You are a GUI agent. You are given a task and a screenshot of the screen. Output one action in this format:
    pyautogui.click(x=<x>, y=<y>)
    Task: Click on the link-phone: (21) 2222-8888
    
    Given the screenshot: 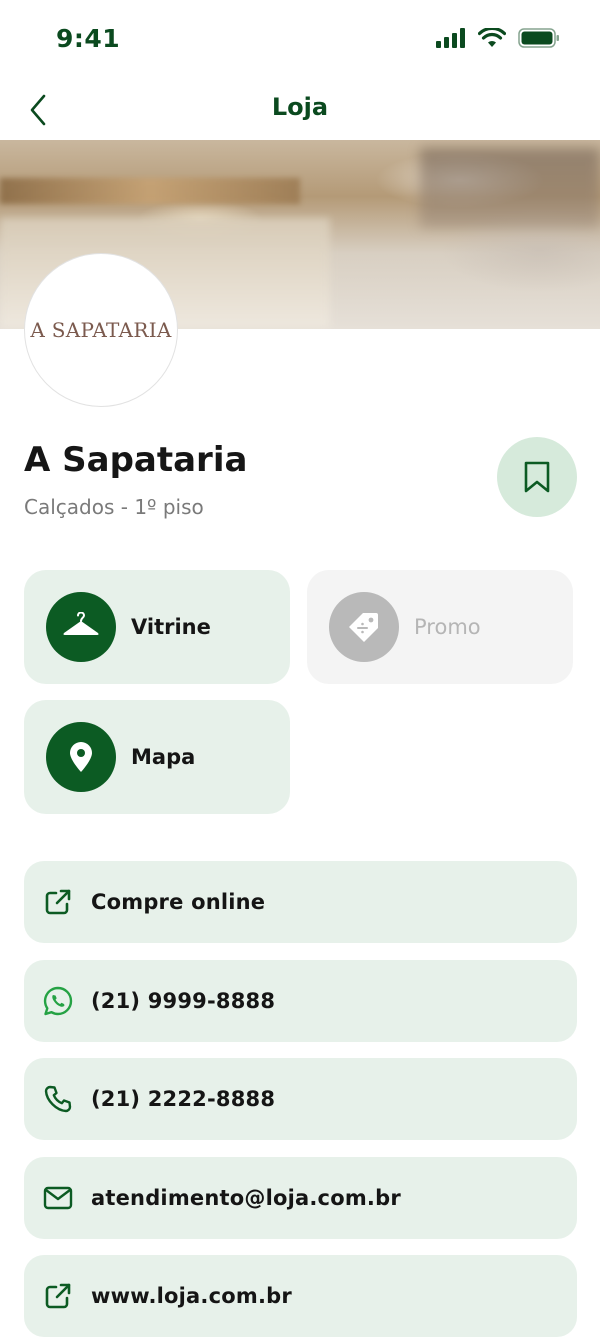 What is the action you would take?
    pyautogui.click(x=300, y=1099)
    